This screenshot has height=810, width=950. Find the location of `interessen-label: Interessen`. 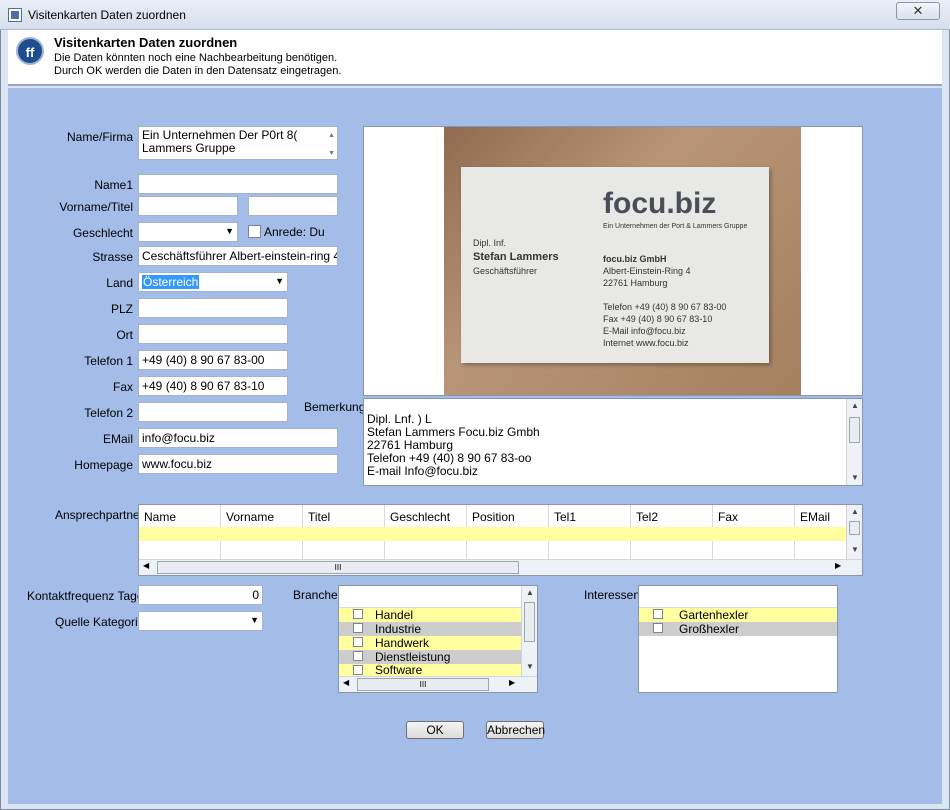

interessen-label: Interessen is located at coordinates (612, 595).